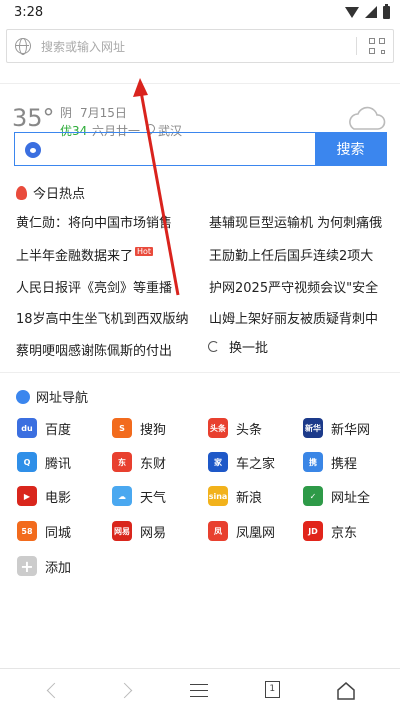 Image resolution: width=400 pixels, height=712 pixels. I want to click on menu-button, so click(200, 691).